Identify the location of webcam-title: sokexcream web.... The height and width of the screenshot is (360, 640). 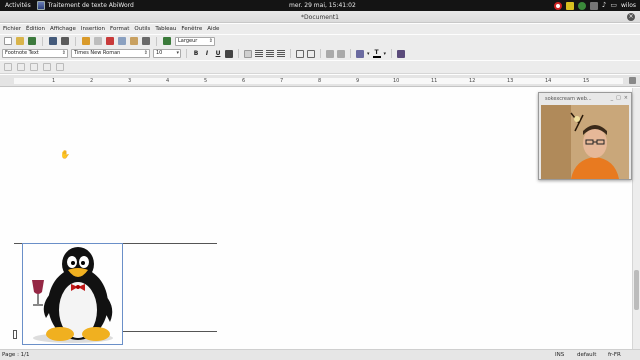
(568, 99).